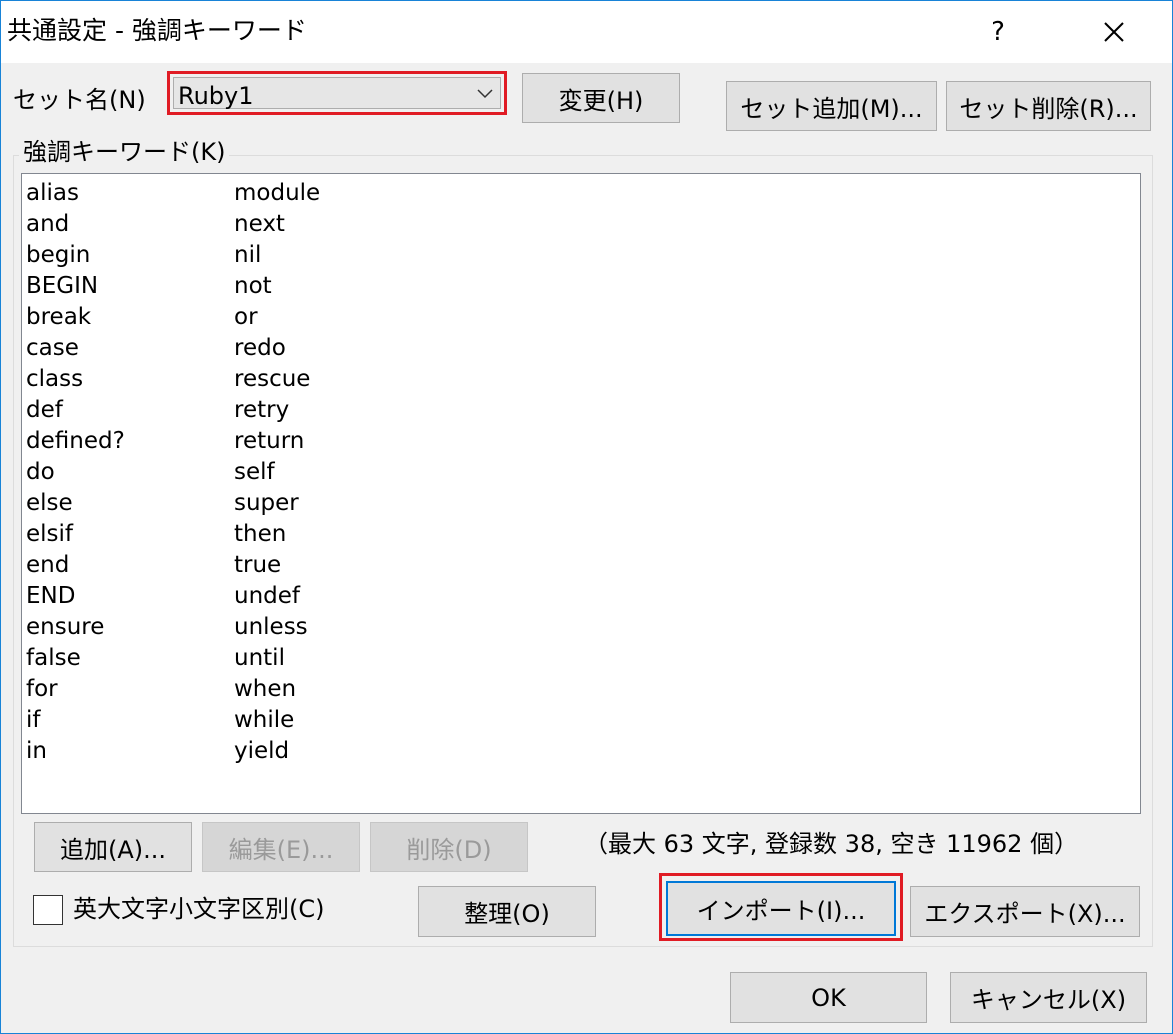 Image resolution: width=1173 pixels, height=1034 pixels. I want to click on keyword-item: not, so click(277, 286).